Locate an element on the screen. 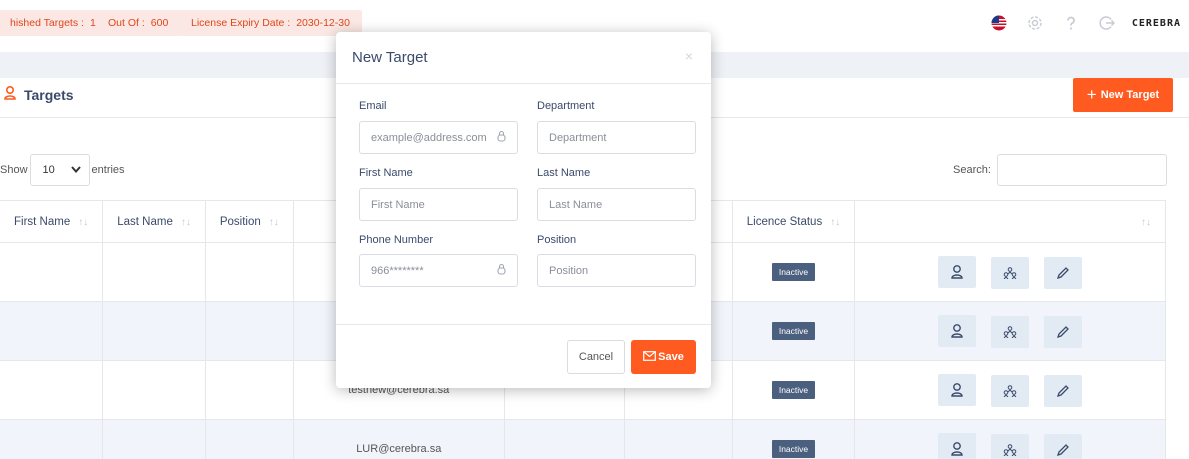 This screenshot has width=1189, height=459. close-icon: × is located at coordinates (689, 56).